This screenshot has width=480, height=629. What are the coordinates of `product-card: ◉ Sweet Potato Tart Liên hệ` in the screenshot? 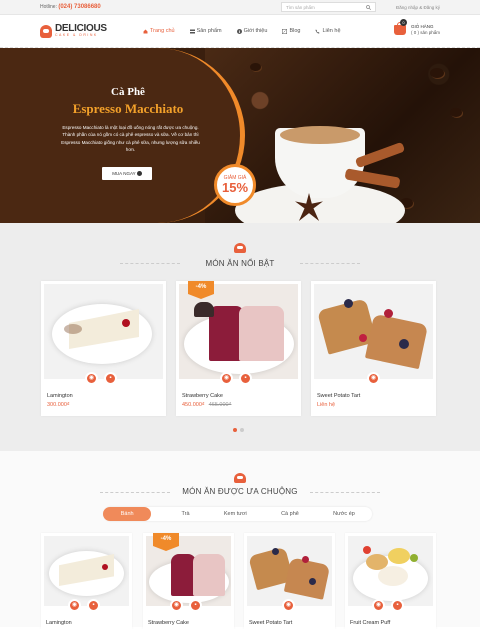 It's located at (373, 348).